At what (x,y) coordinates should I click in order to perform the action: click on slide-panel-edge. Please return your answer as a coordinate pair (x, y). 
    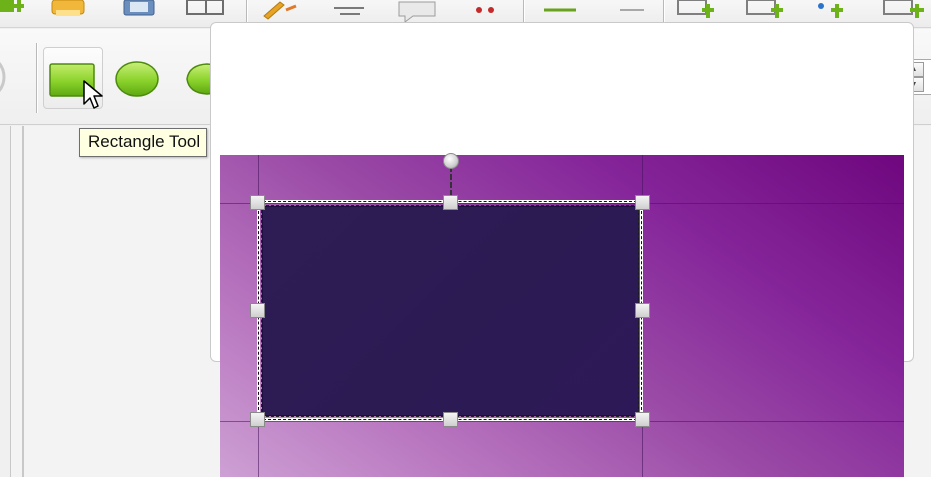
    Looking at the image, I should click on (5, 301).